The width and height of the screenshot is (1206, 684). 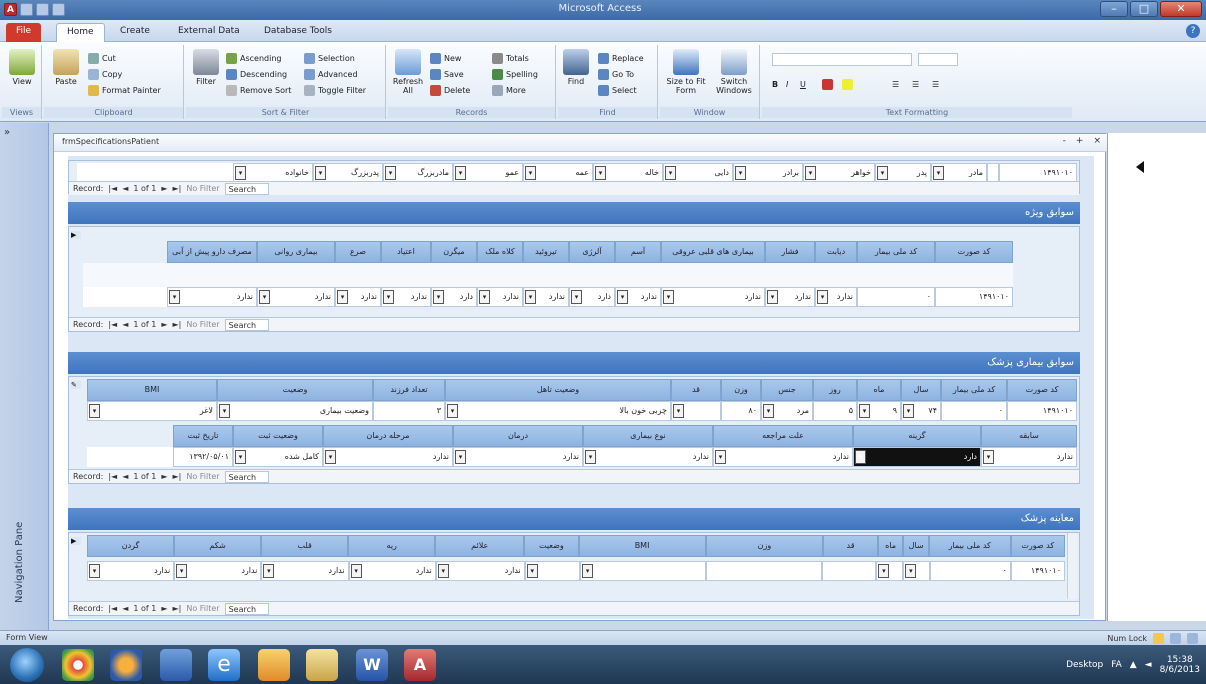 What do you see at coordinates (274, 665) in the screenshot?
I see `outlook-icon` at bounding box center [274, 665].